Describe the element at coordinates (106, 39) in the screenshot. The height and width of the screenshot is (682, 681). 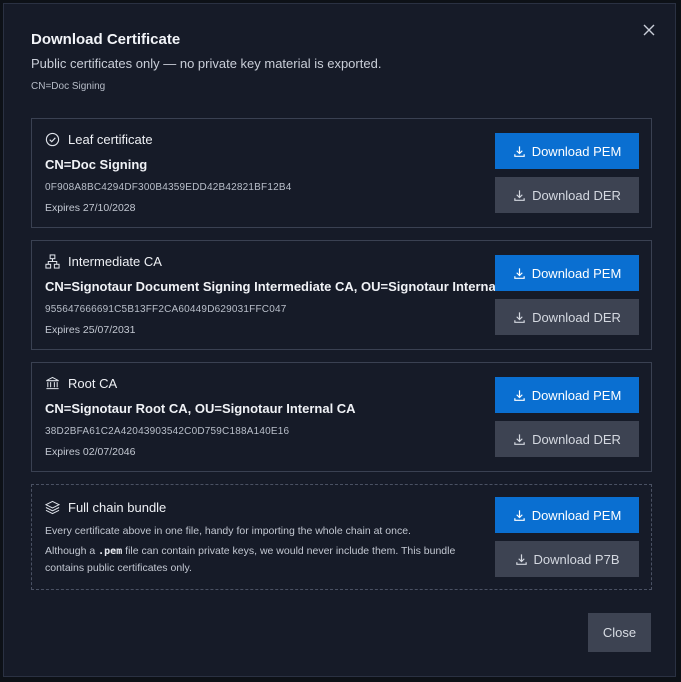
I see `dialog-title: Download Certificate` at that location.